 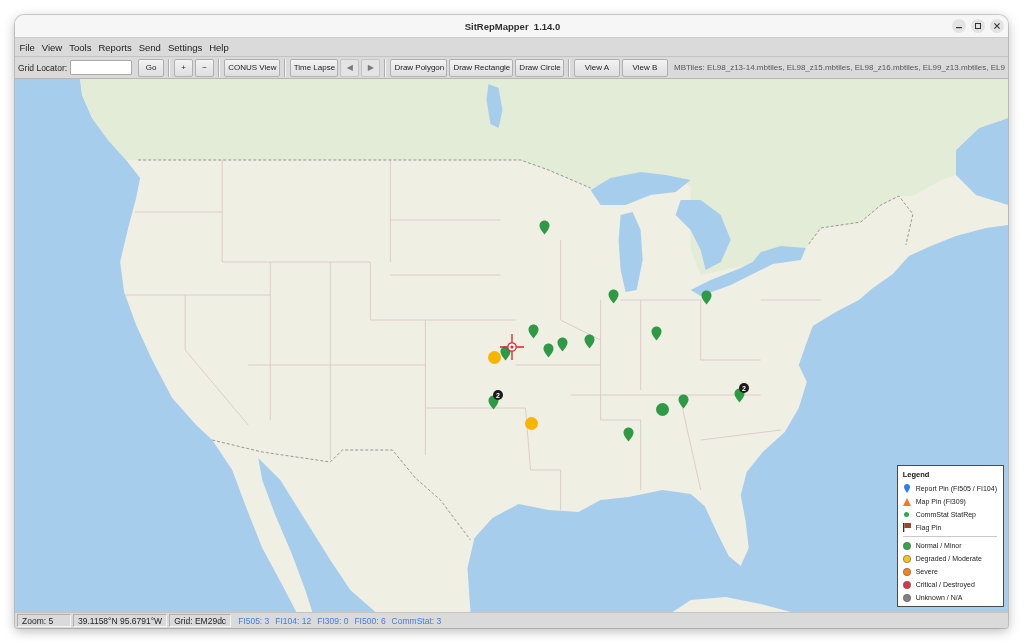 I want to click on toolbar-button: Draw Rectangle, so click(x=481, y=67).